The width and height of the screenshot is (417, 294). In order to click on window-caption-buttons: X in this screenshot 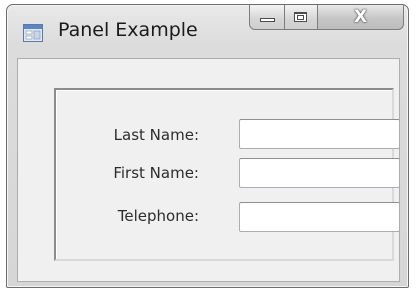, I will do `click(326, 17)`.